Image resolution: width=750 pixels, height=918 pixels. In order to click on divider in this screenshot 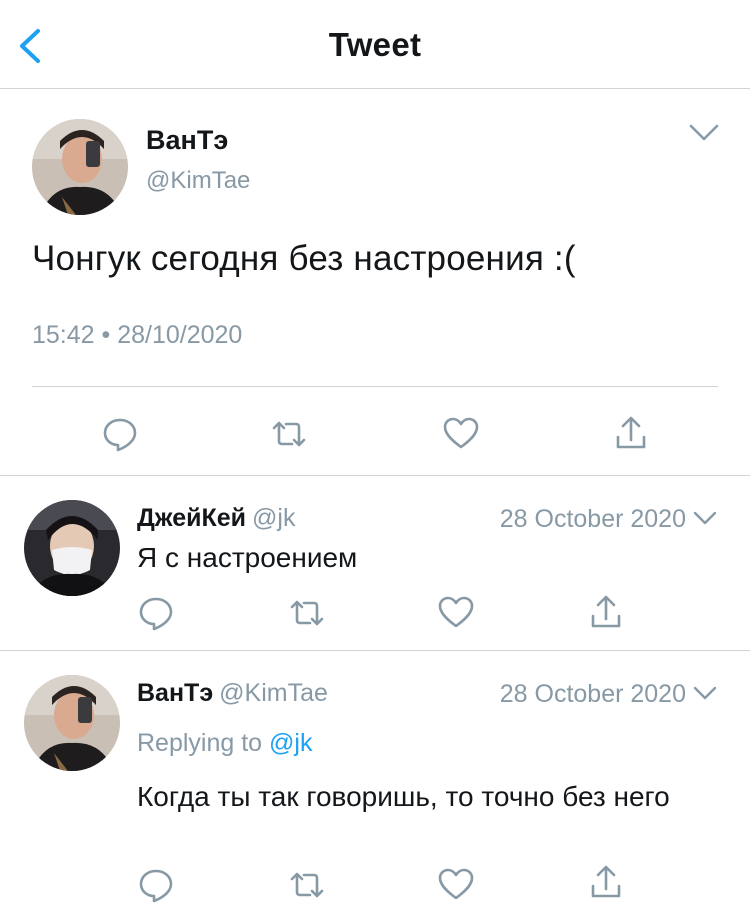, I will do `click(375, 386)`.